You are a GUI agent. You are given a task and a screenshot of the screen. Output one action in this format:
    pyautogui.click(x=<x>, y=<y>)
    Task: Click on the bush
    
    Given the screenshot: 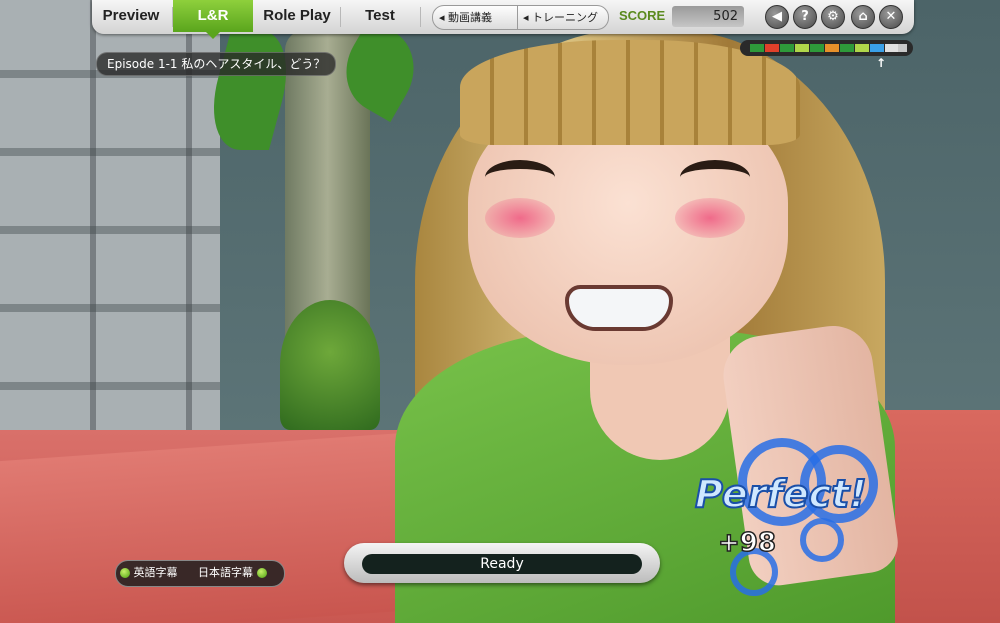 What is the action you would take?
    pyautogui.click(x=330, y=365)
    